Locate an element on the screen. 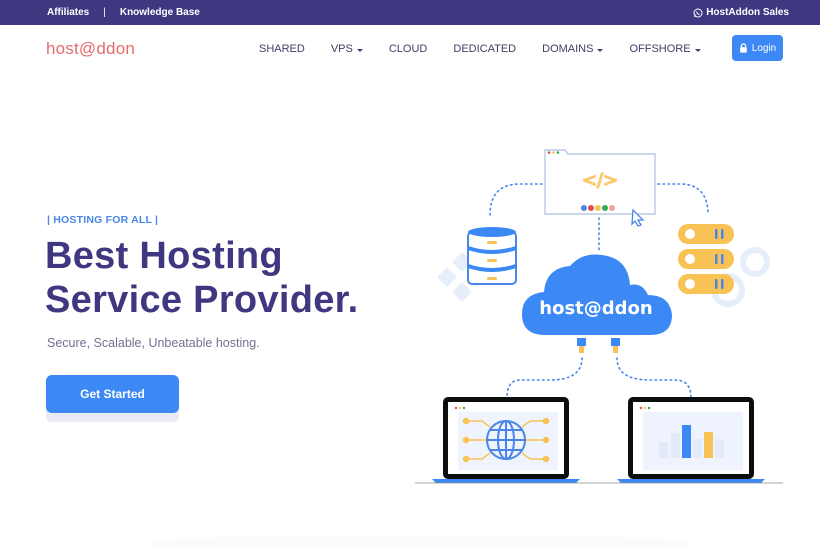 The height and width of the screenshot is (548, 820). cloud-label: host@ddon is located at coordinates (595, 308).